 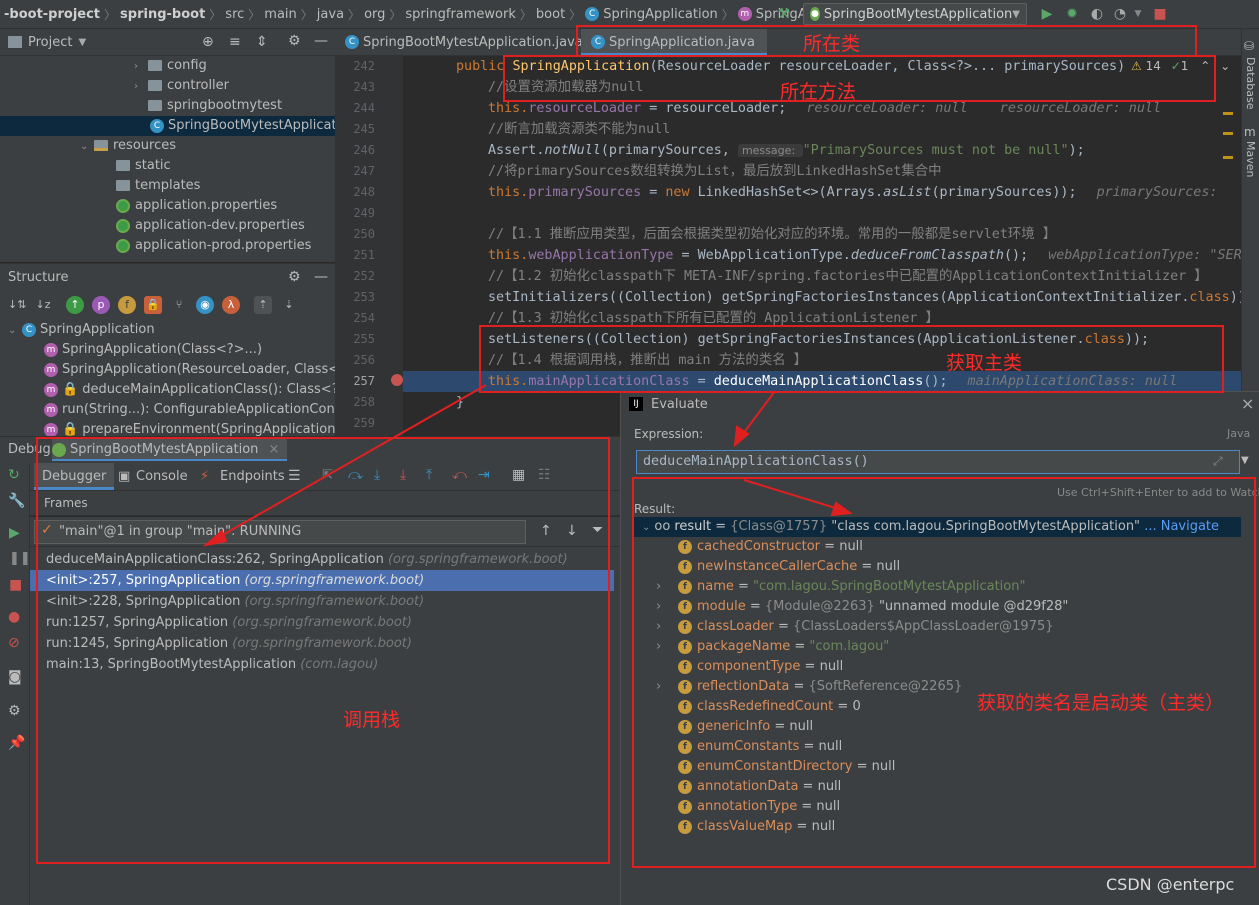 I want to click on watermark: CSDN @enterpc, so click(x=1170, y=884).